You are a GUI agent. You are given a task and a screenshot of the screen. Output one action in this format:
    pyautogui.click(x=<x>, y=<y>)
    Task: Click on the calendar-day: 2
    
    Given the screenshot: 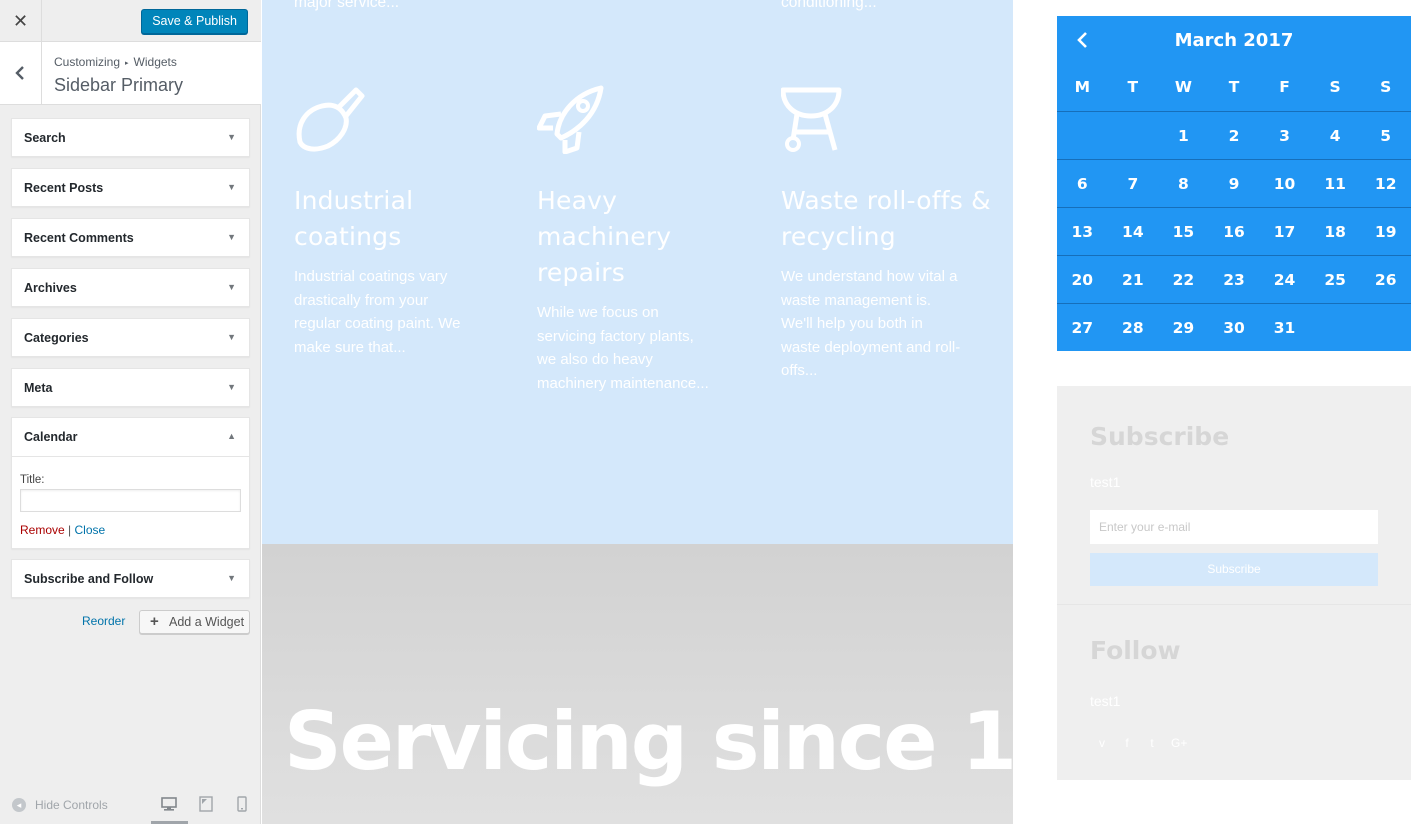 What is the action you would take?
    pyautogui.click(x=1234, y=136)
    